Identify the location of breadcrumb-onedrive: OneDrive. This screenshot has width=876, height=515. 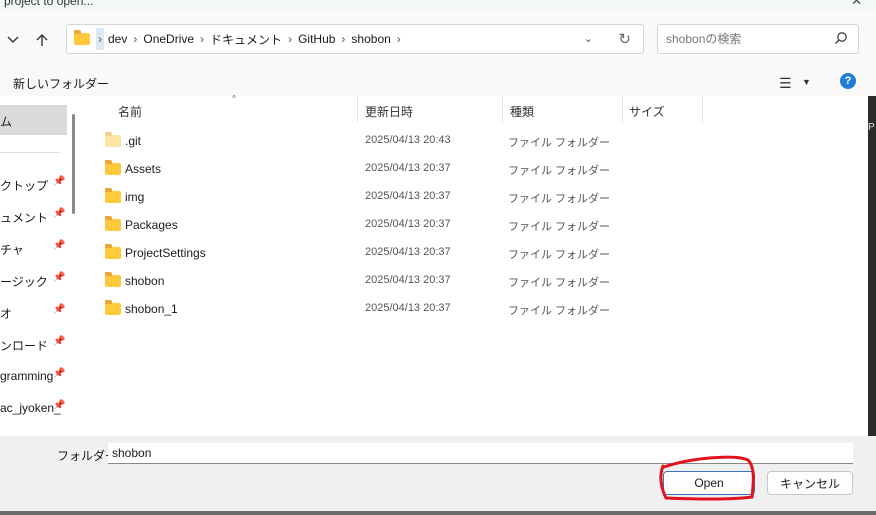
(168, 39).